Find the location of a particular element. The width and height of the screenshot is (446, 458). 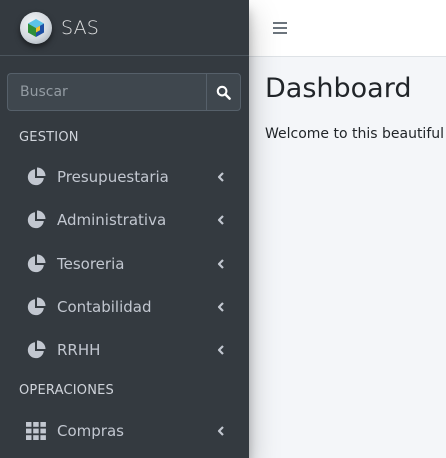

sidebar-item-label: Administrativa is located at coordinates (112, 220).